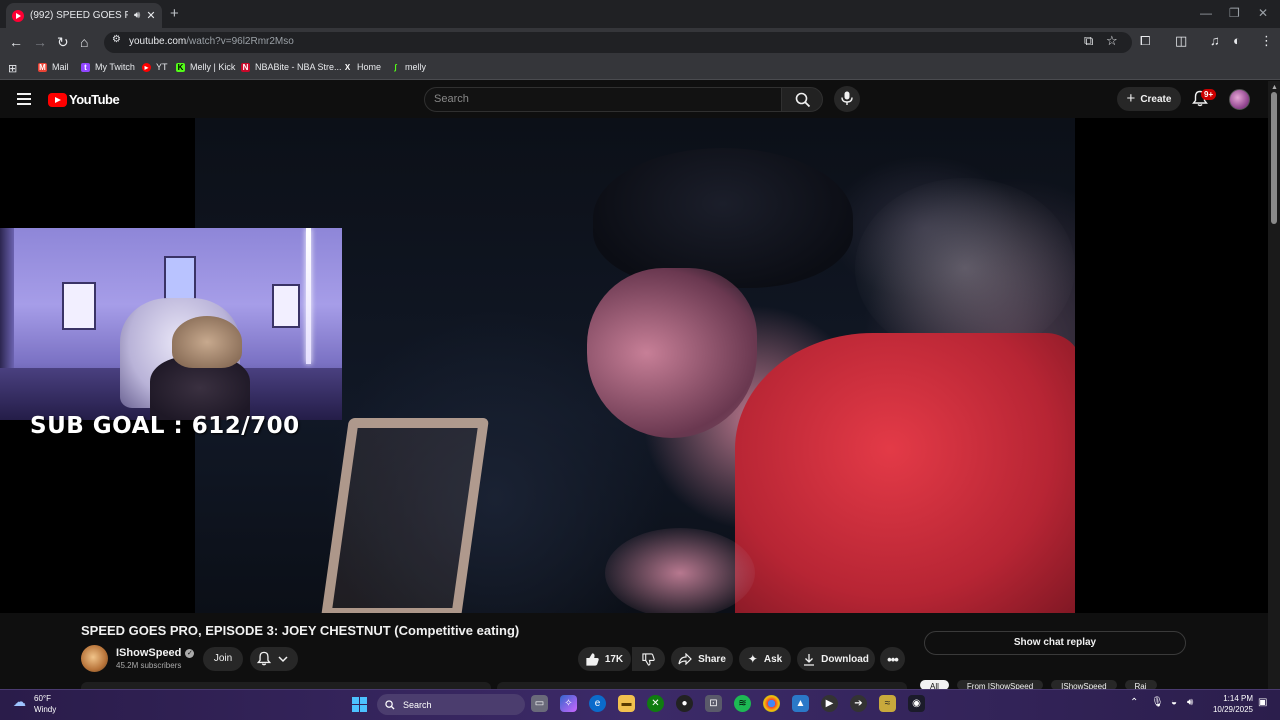 This screenshot has width=1280, height=720. Describe the element at coordinates (1237, 40) in the screenshot. I see `profile-icon: ◐` at that location.